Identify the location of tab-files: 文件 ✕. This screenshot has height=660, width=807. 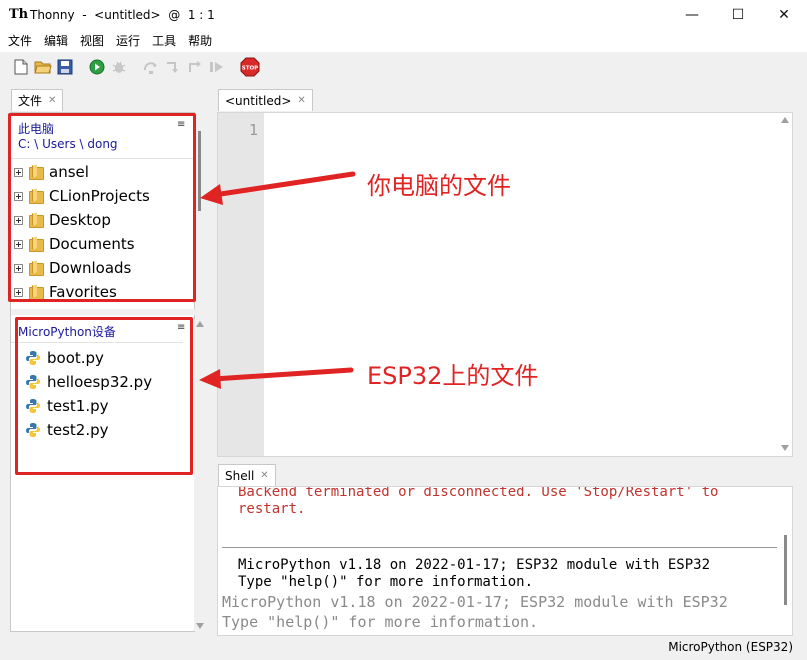
(37, 100).